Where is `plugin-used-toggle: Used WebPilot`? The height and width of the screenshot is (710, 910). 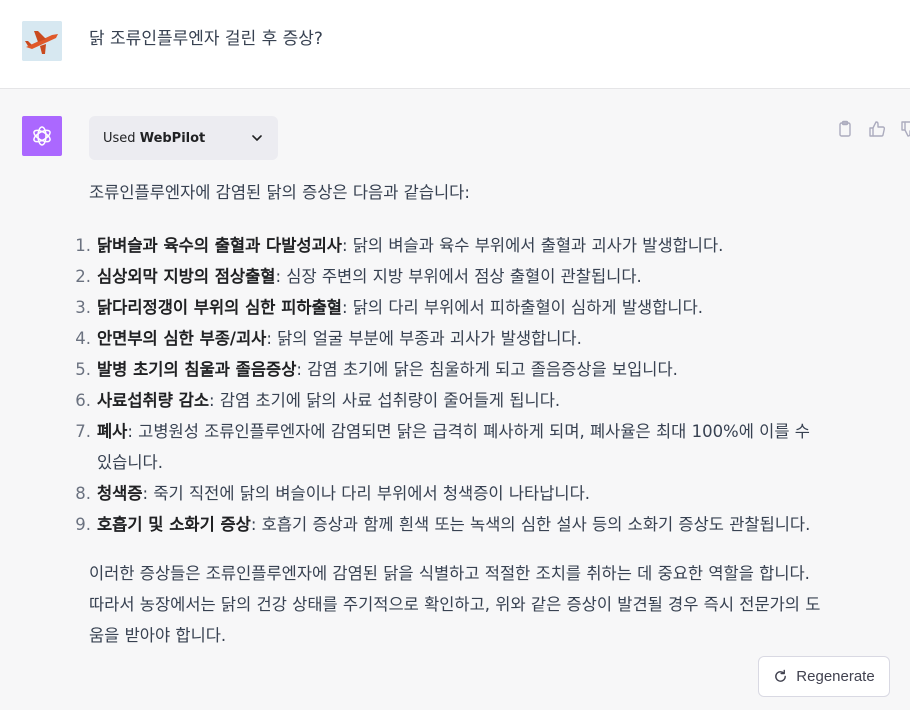
plugin-used-toggle: Used WebPilot is located at coordinates (183, 138).